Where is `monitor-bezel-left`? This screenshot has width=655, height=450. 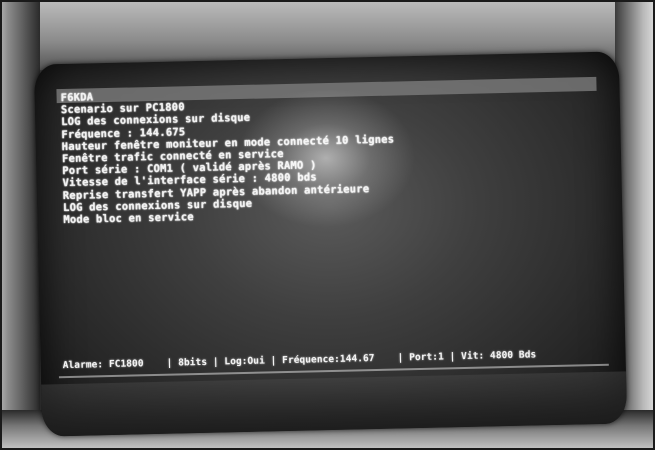 monitor-bezel-left is located at coordinates (20, 225).